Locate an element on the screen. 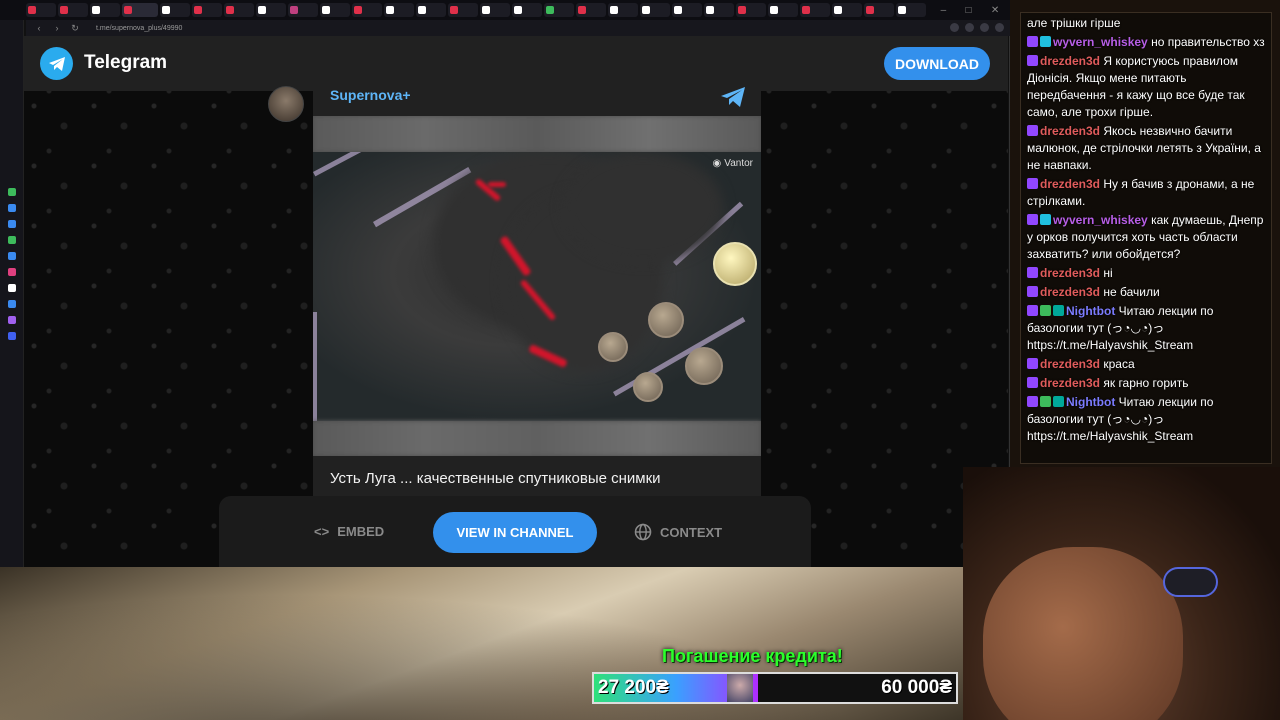 The width and height of the screenshot is (1280, 720). eye-icon: ◉ is located at coordinates (717, 163).